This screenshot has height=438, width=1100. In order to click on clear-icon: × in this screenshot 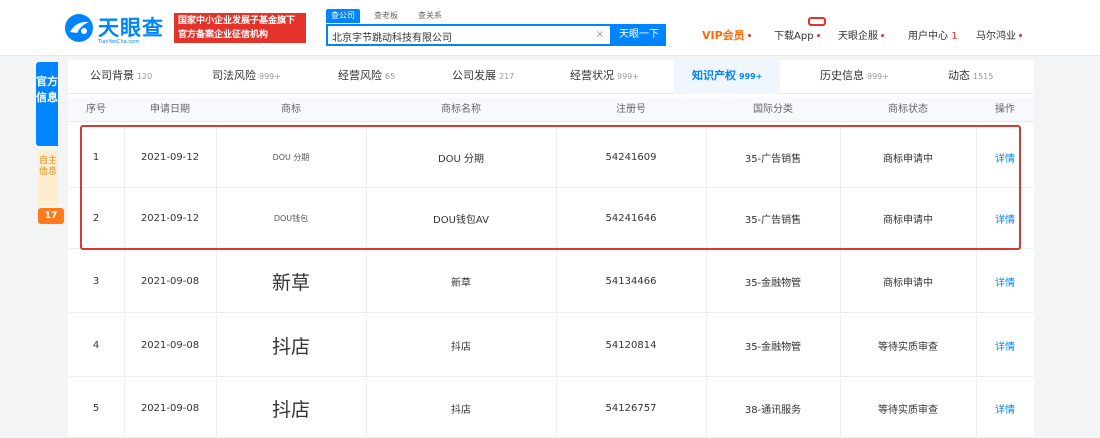, I will do `click(600, 34)`.